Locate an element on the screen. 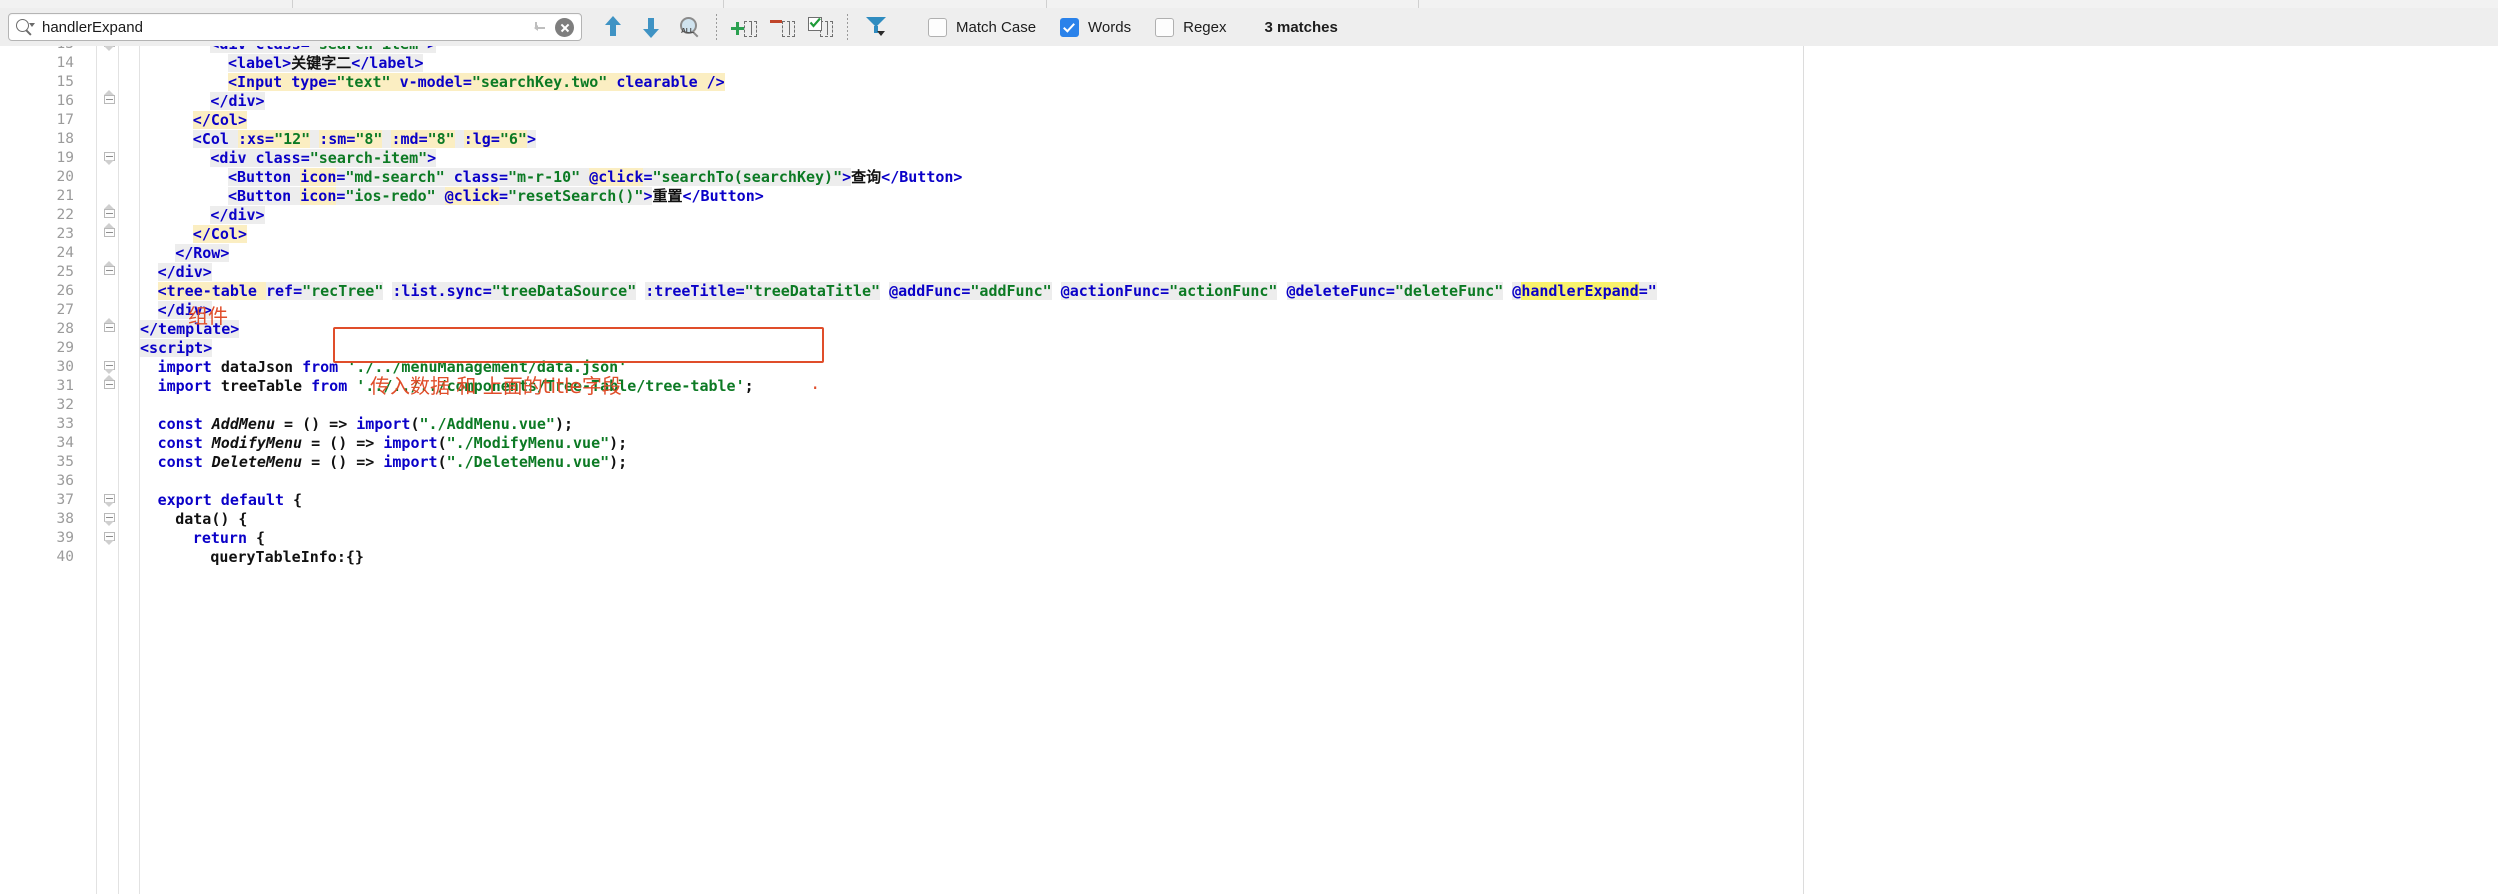  search-input is located at coordinates (285, 27).